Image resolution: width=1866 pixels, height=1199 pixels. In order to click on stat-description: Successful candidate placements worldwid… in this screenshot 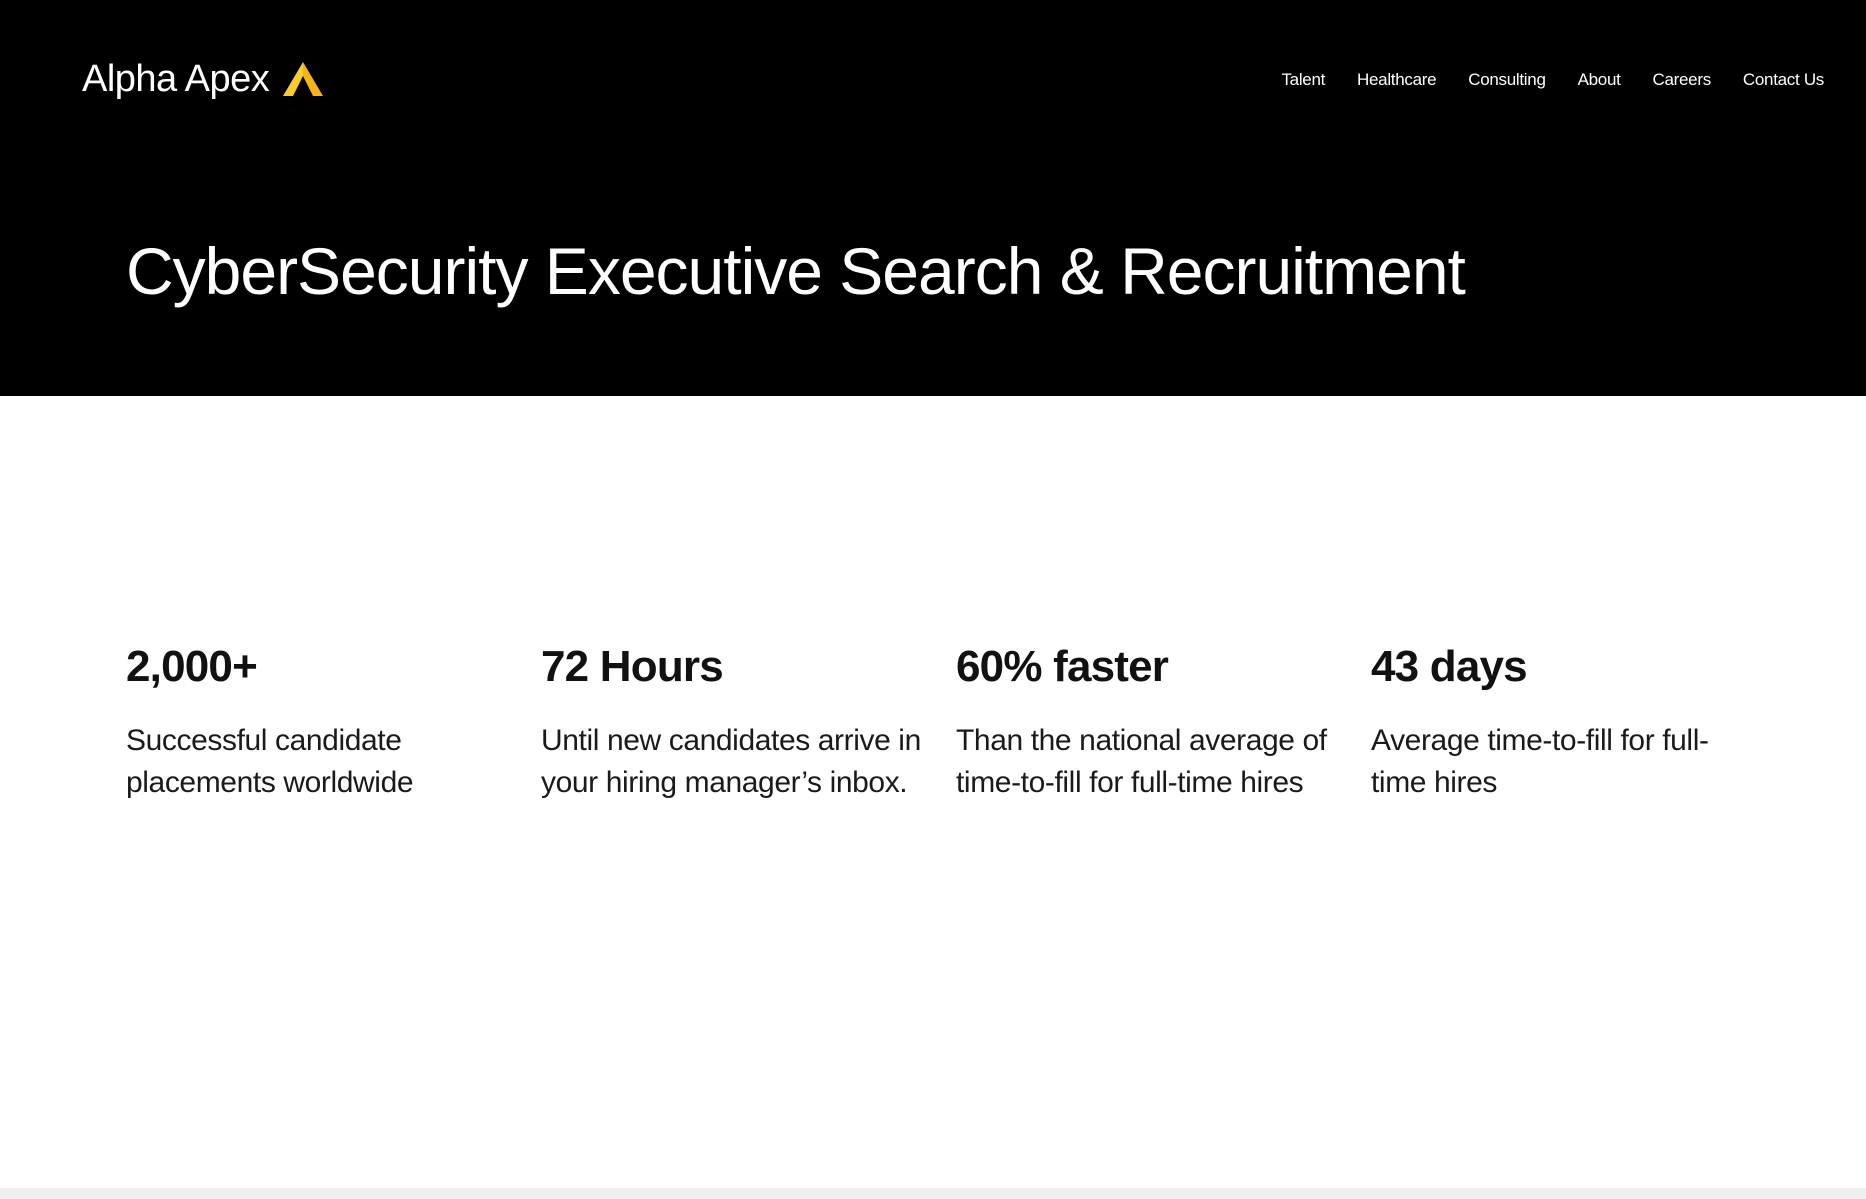, I will do `click(270, 761)`.